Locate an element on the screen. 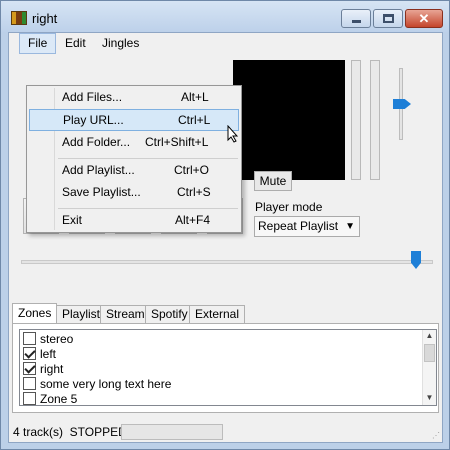 The image size is (450, 450). menu-item-add-playlist: Add Playlist... Ctrl+O is located at coordinates (134, 170).